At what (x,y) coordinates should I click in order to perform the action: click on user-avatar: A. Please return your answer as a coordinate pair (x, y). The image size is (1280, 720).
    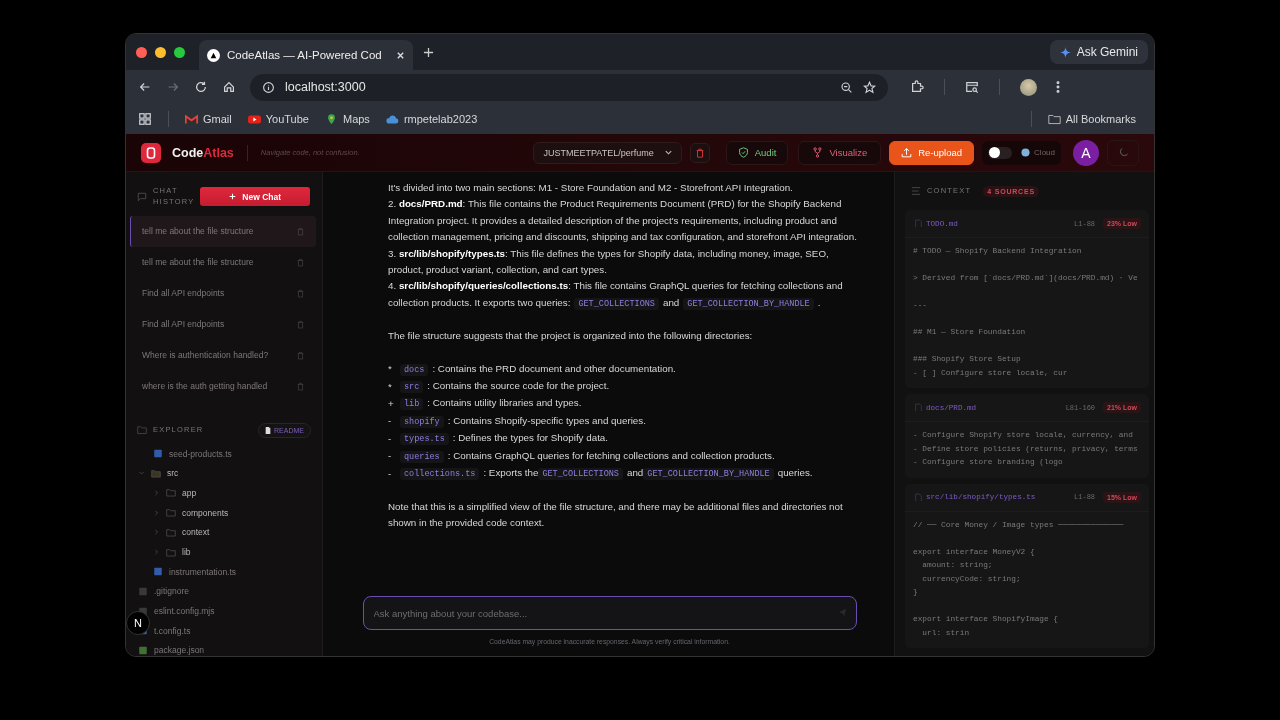
    Looking at the image, I should click on (1086, 152).